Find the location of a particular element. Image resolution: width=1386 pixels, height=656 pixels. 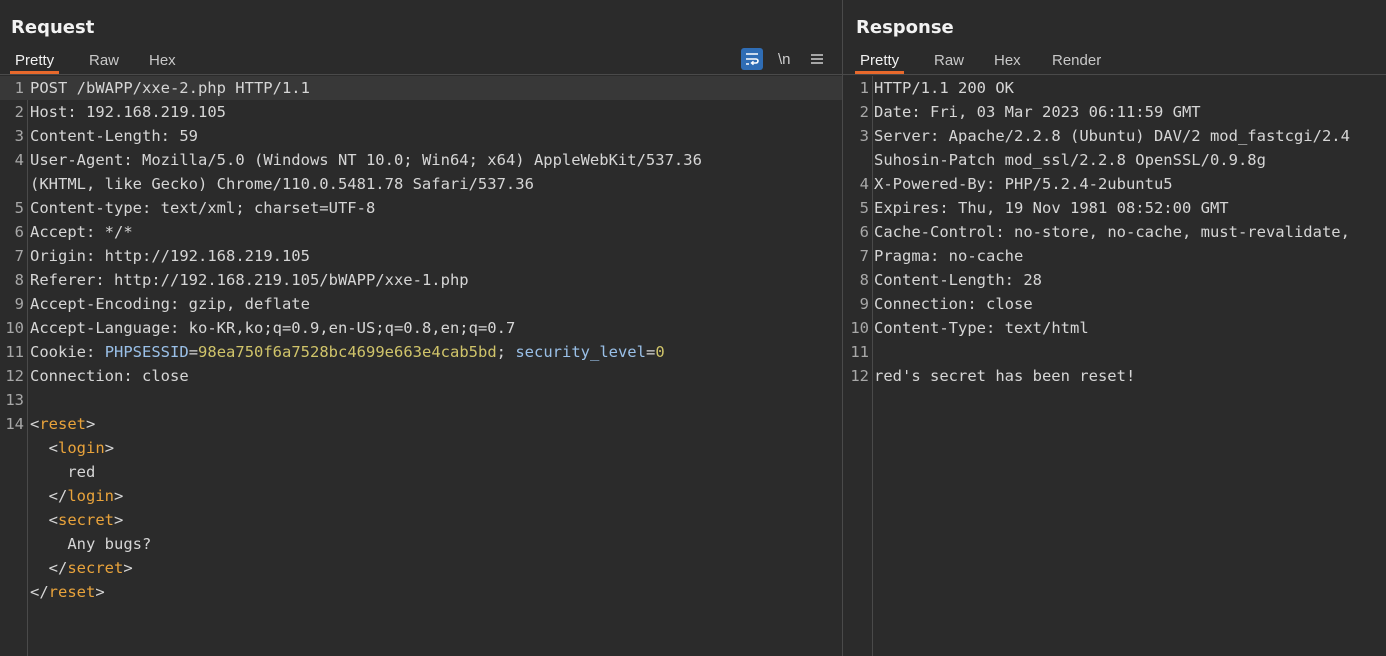

request-code-line: 6 Accept: */* is located at coordinates (421, 232).